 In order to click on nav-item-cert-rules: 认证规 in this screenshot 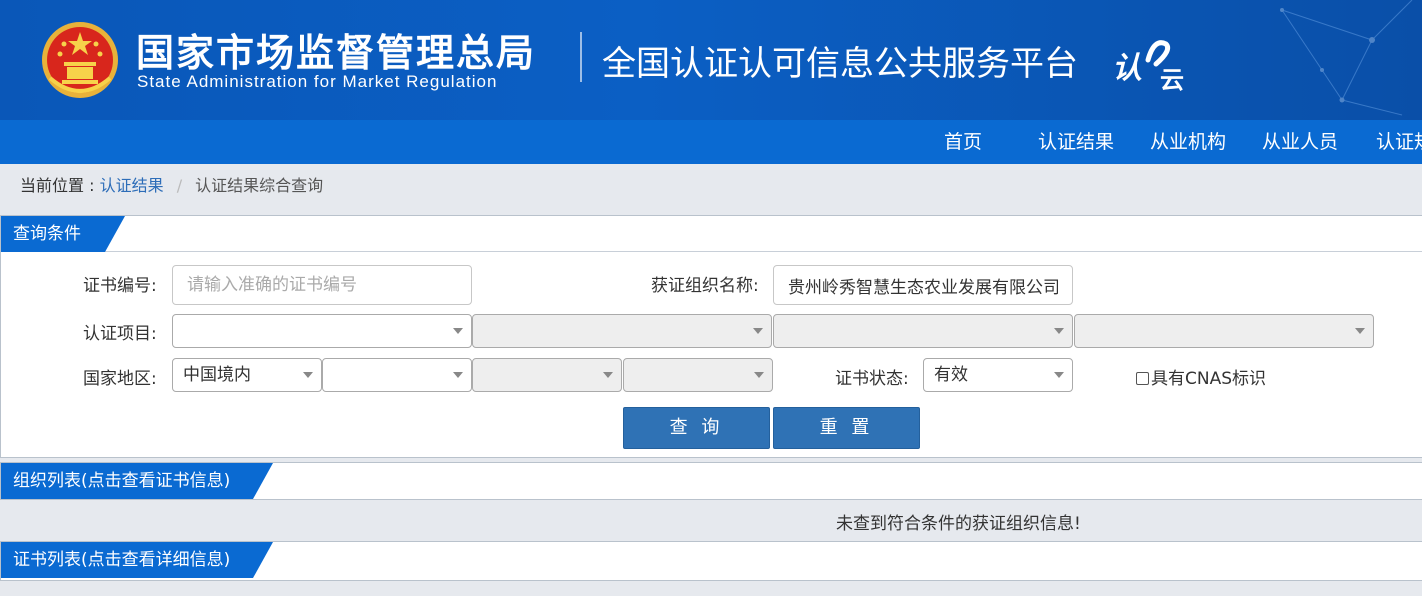, I will do `click(1399, 142)`.